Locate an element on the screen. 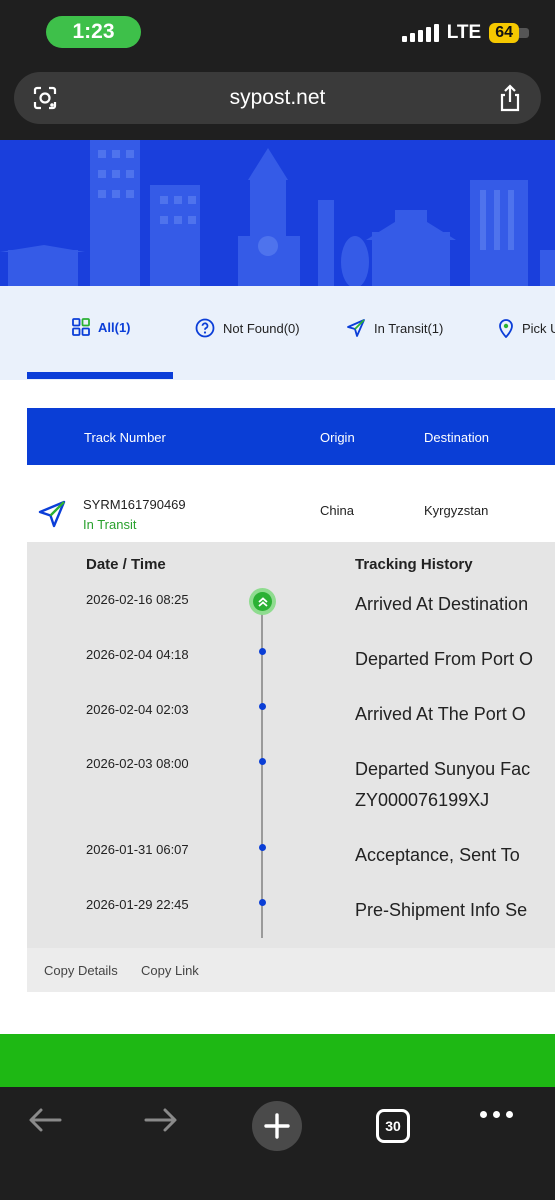  more-menu-icon is located at coordinates (496, 1114).